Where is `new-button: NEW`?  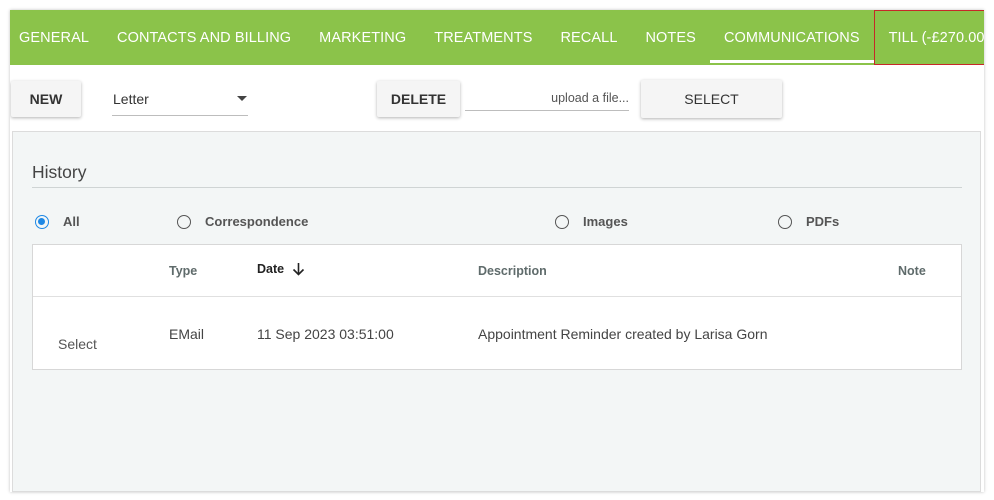
new-button: NEW is located at coordinates (46, 99).